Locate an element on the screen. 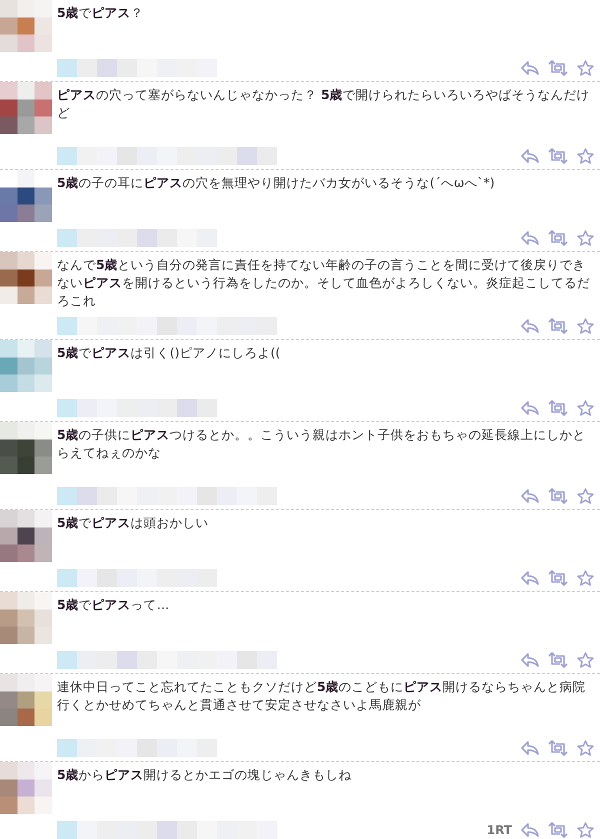  tweet-text: 5歳でピアスは引く()ピアノにしろよ(( is located at coordinates (169, 353).